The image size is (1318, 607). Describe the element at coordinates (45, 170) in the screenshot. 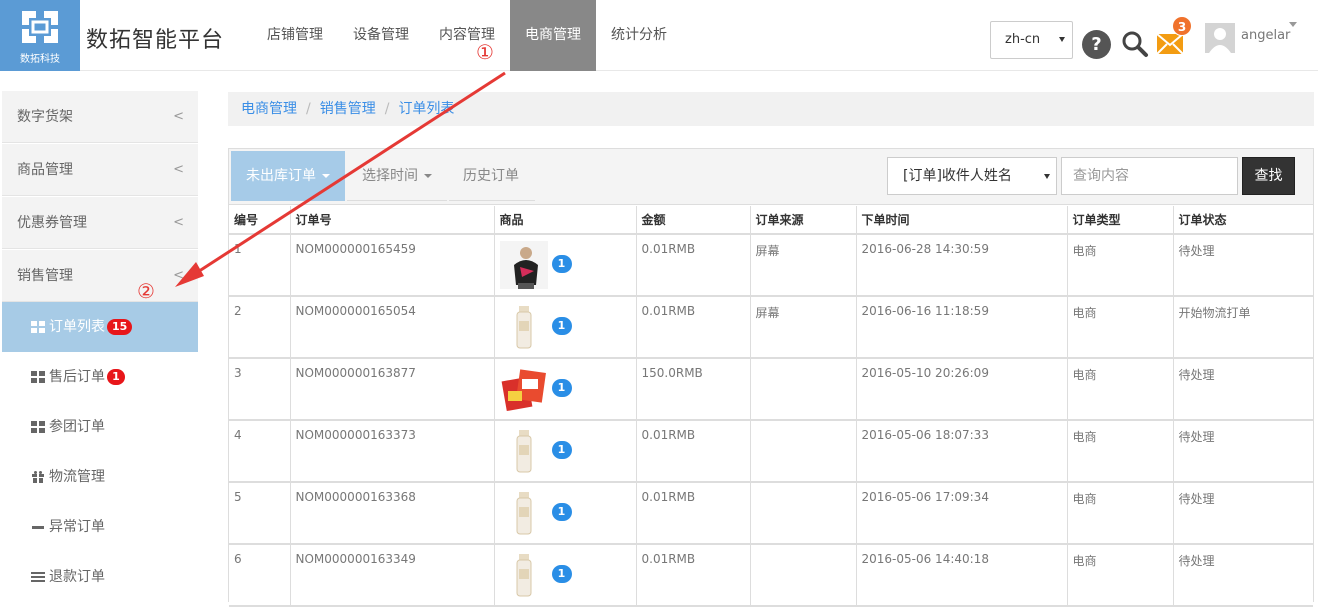

I see `sidebar-group-label: 商品管理` at that location.